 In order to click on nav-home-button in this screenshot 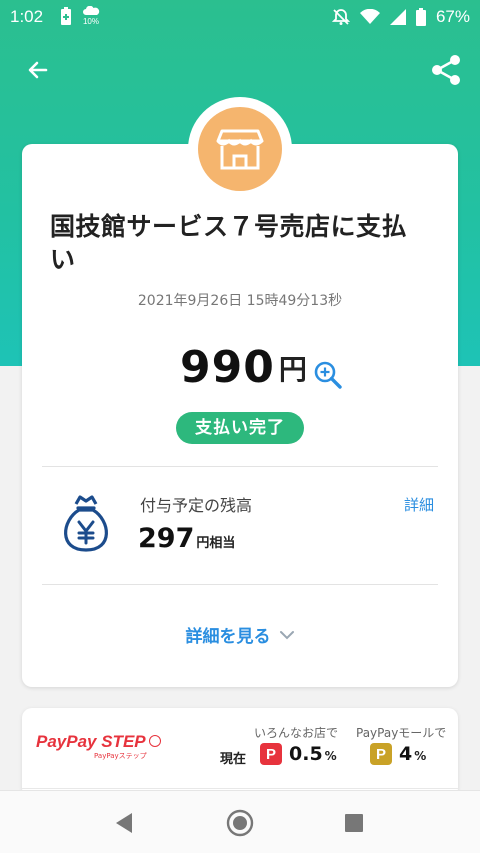, I will do `click(240, 823)`.